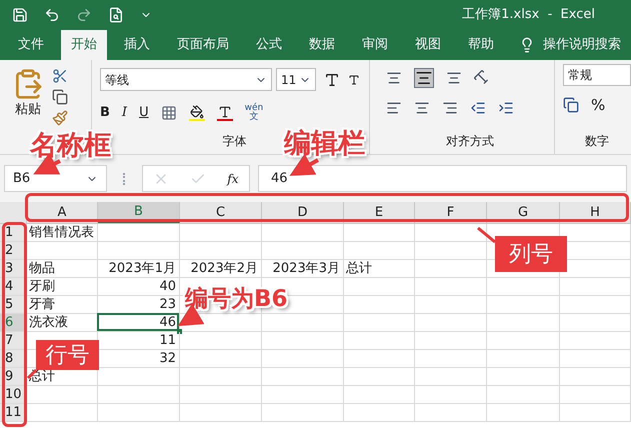 The width and height of the screenshot is (631, 428). Describe the element at coordinates (470, 141) in the screenshot. I see `group-label: 对齐方式` at that location.